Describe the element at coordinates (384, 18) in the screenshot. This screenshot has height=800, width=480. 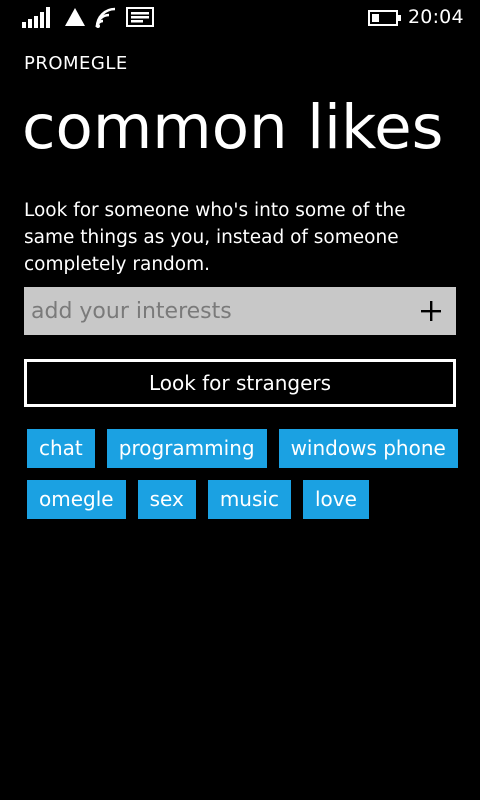
I see `battery-icon` at that location.